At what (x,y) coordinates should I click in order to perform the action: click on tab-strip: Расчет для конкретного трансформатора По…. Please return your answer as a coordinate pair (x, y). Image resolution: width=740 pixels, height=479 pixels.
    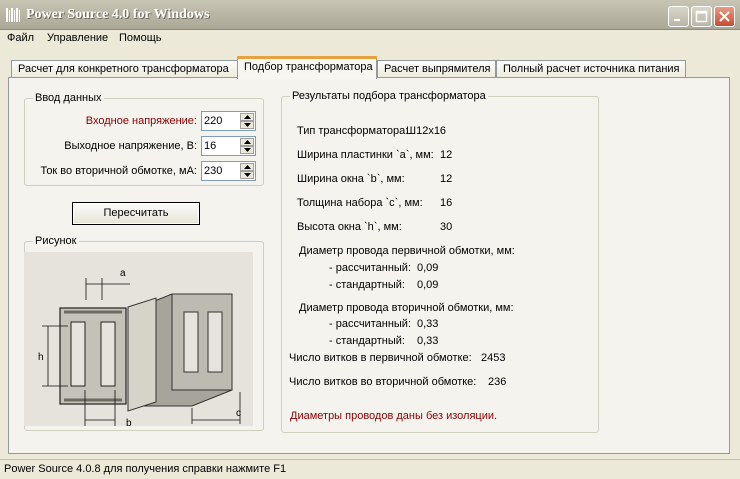
    Looking at the image, I should click on (370, 67).